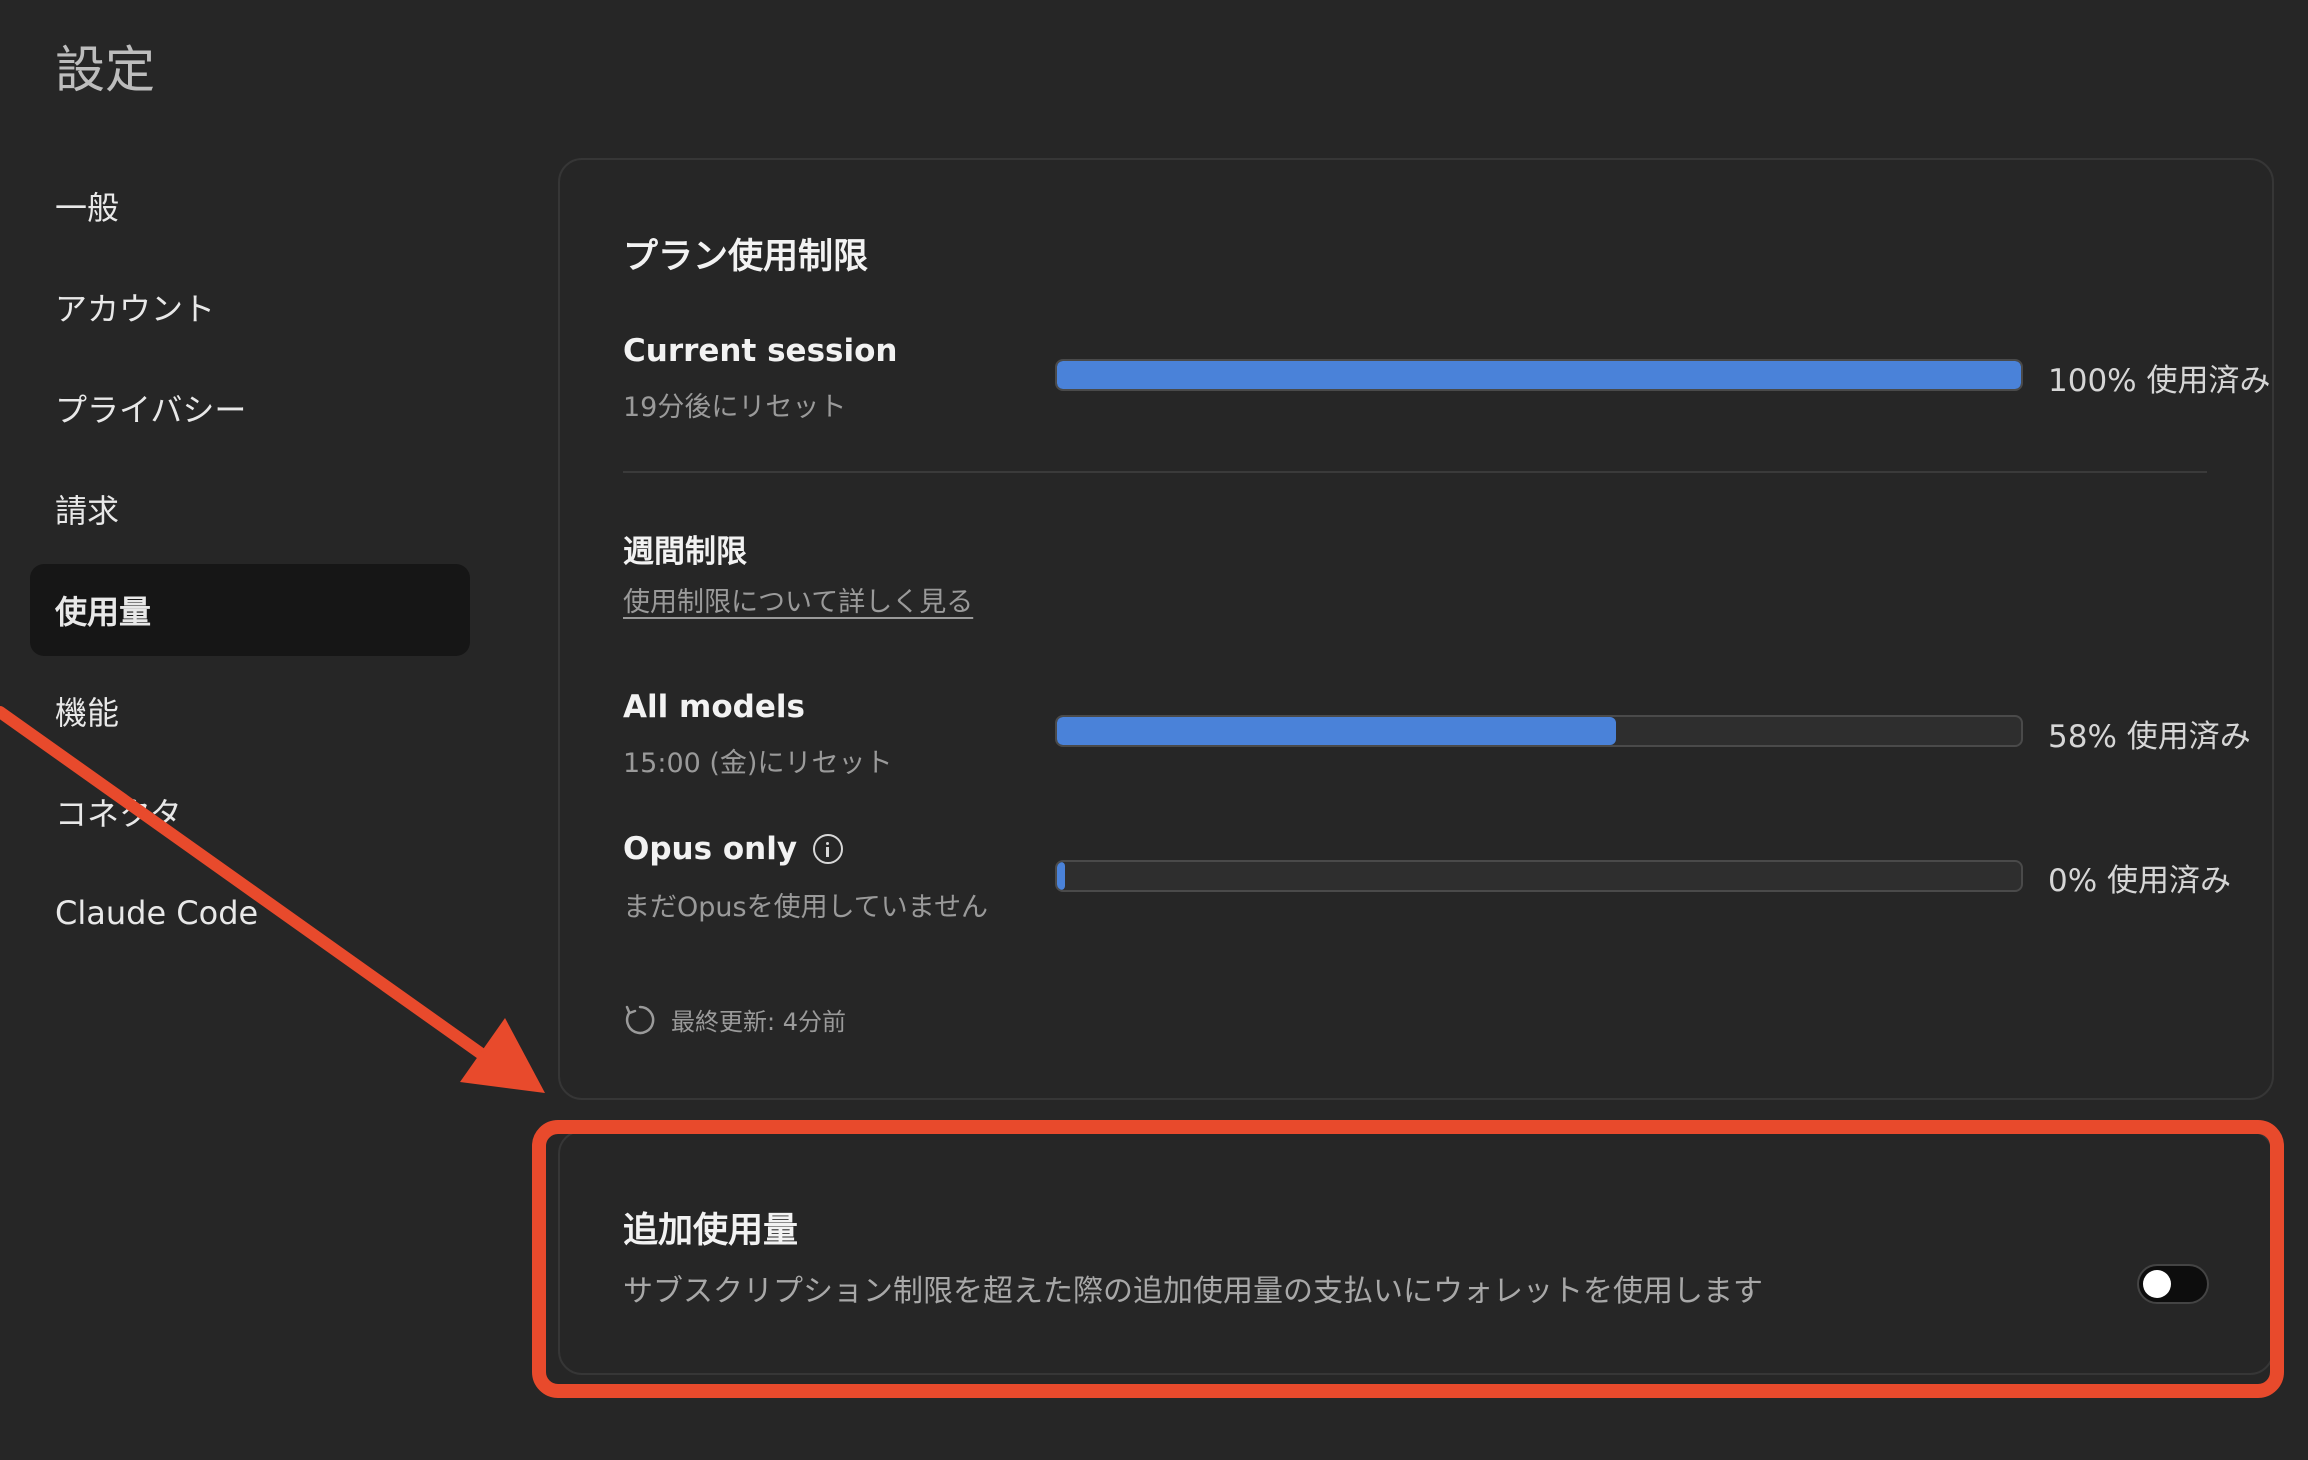  I want to click on opus-only-progress-bar, so click(1539, 876).